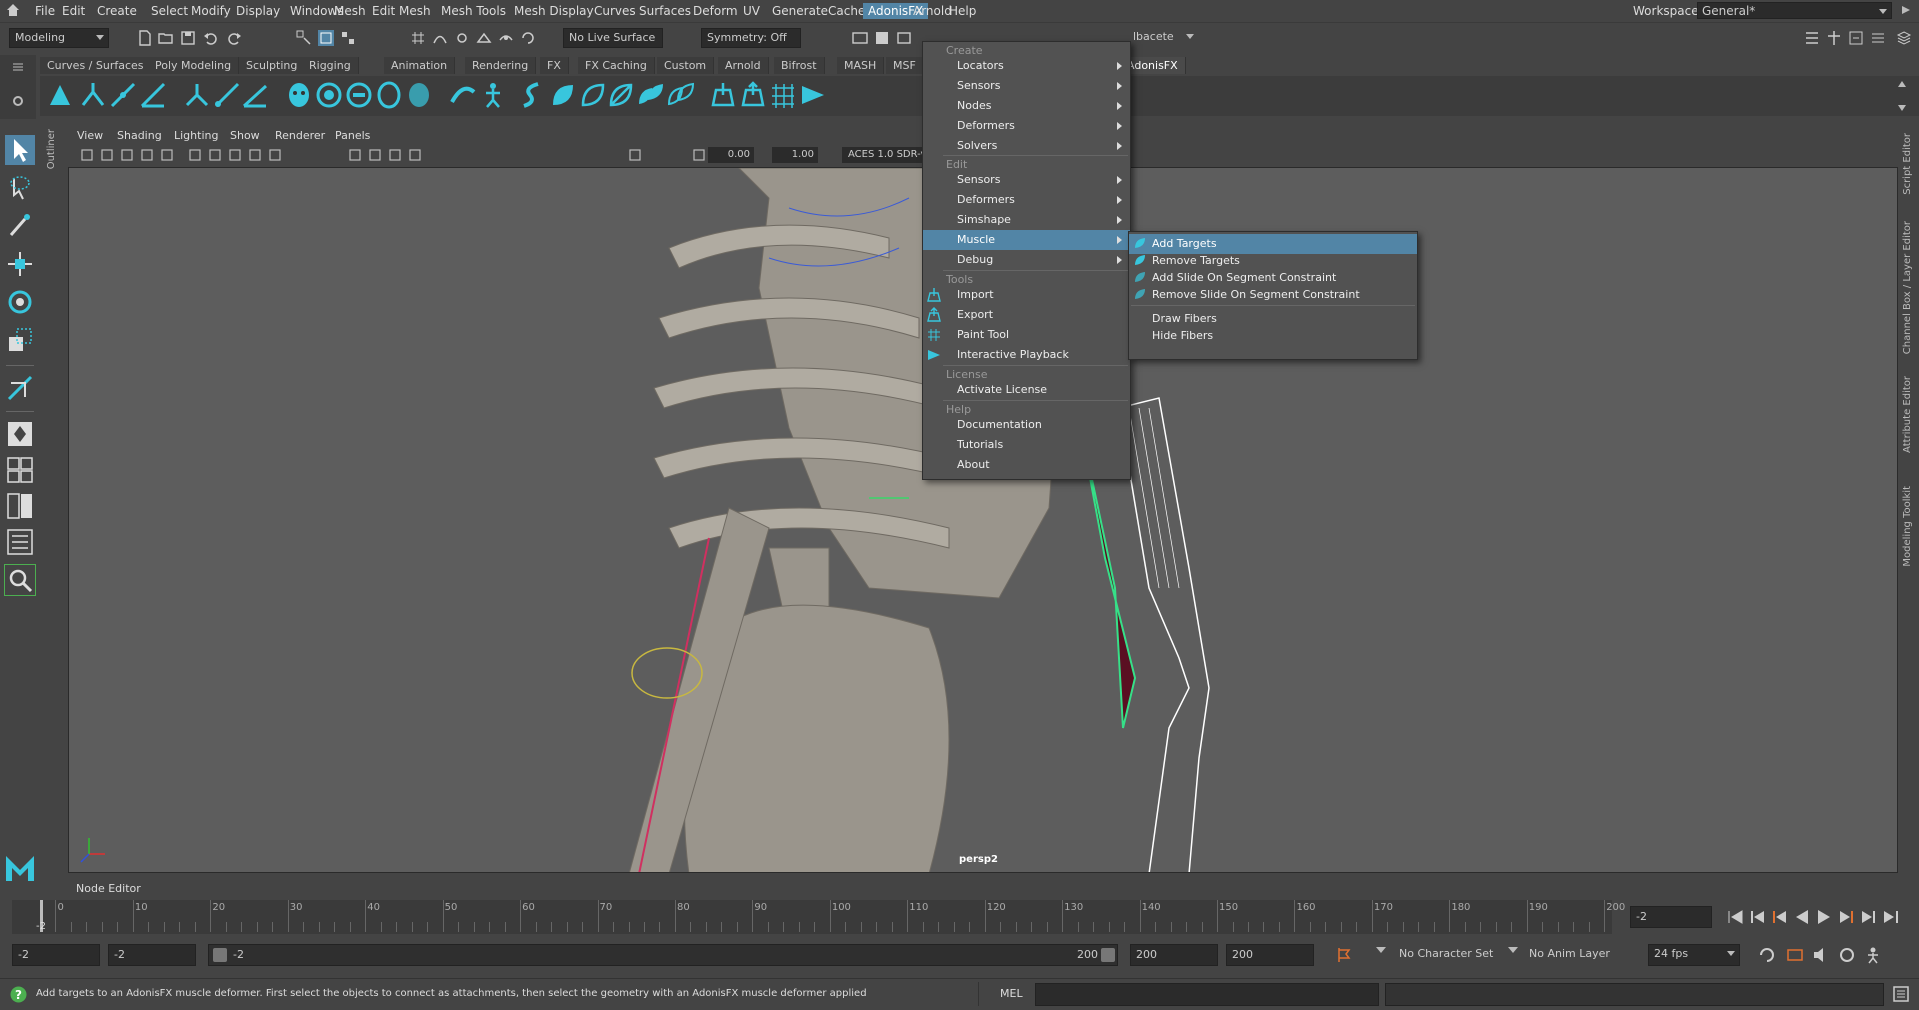  Describe the element at coordinates (234, 38) in the screenshot. I see `redo-icon` at that location.